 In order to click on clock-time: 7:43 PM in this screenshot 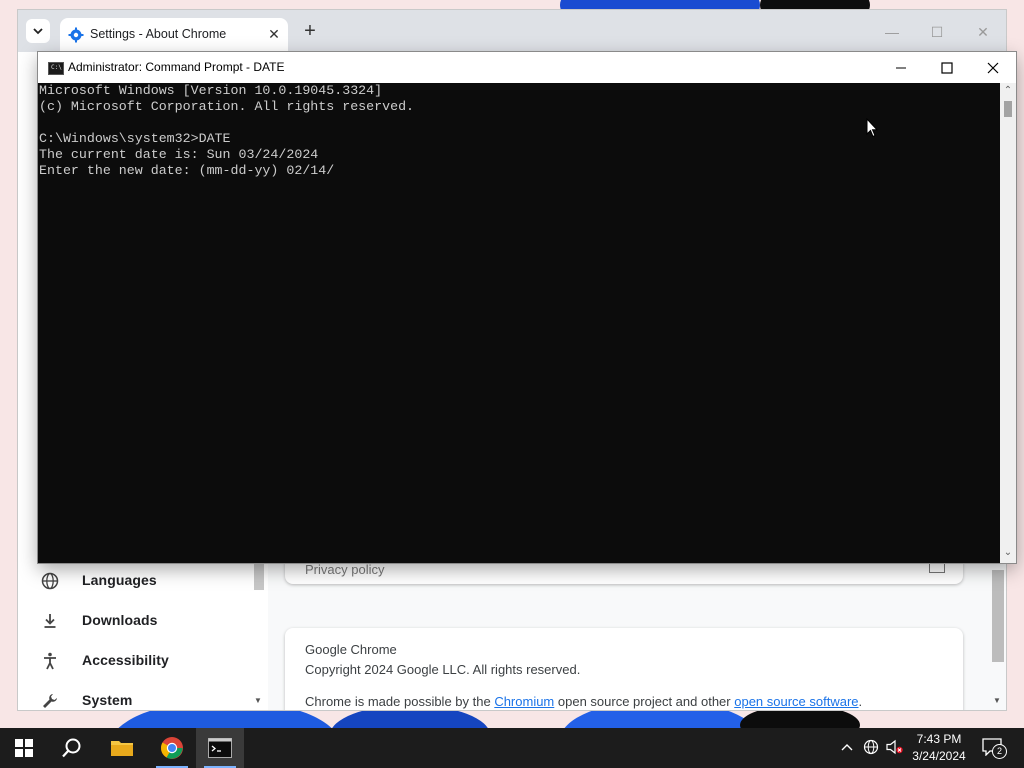, I will do `click(939, 739)`.